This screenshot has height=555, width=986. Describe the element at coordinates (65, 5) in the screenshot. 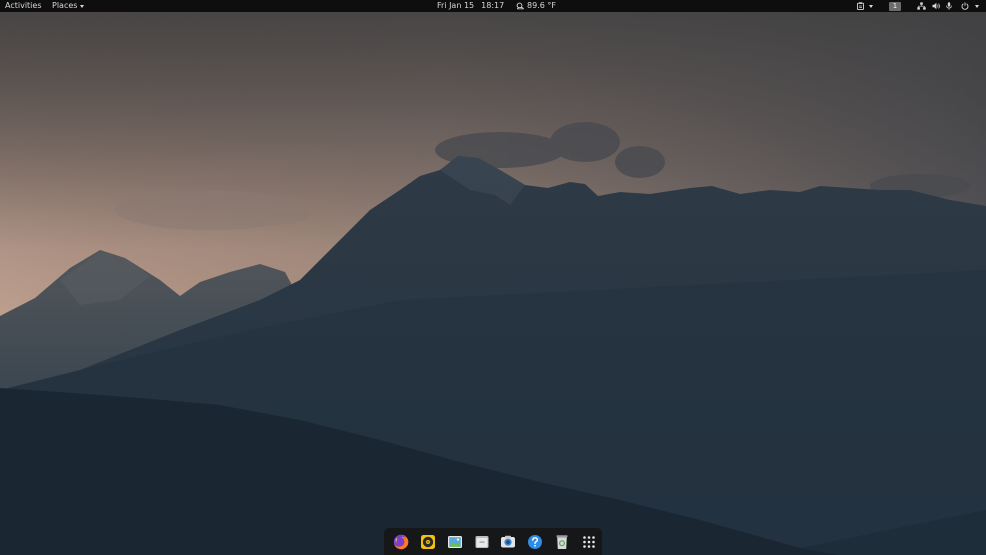

I see `places-label: Places` at that location.